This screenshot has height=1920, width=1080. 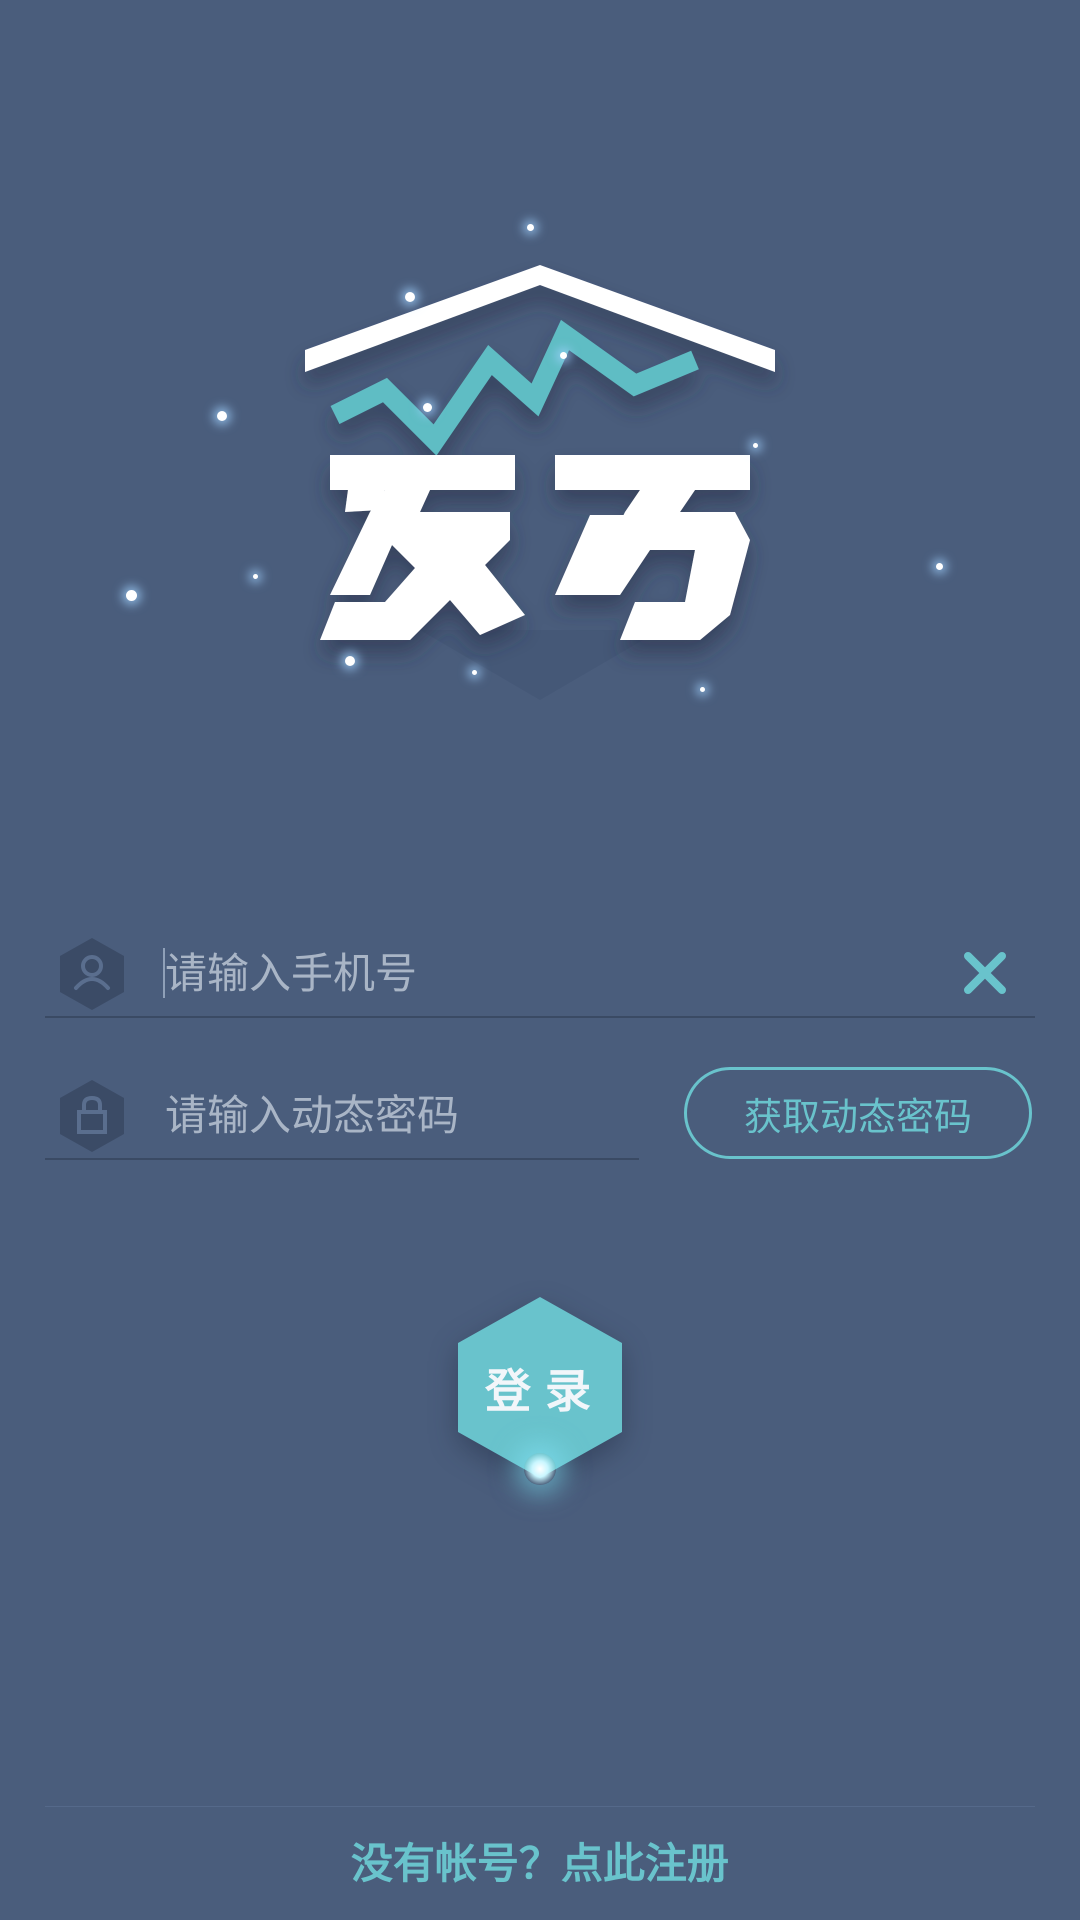 I want to click on login-button: 登录, so click(x=540, y=1390).